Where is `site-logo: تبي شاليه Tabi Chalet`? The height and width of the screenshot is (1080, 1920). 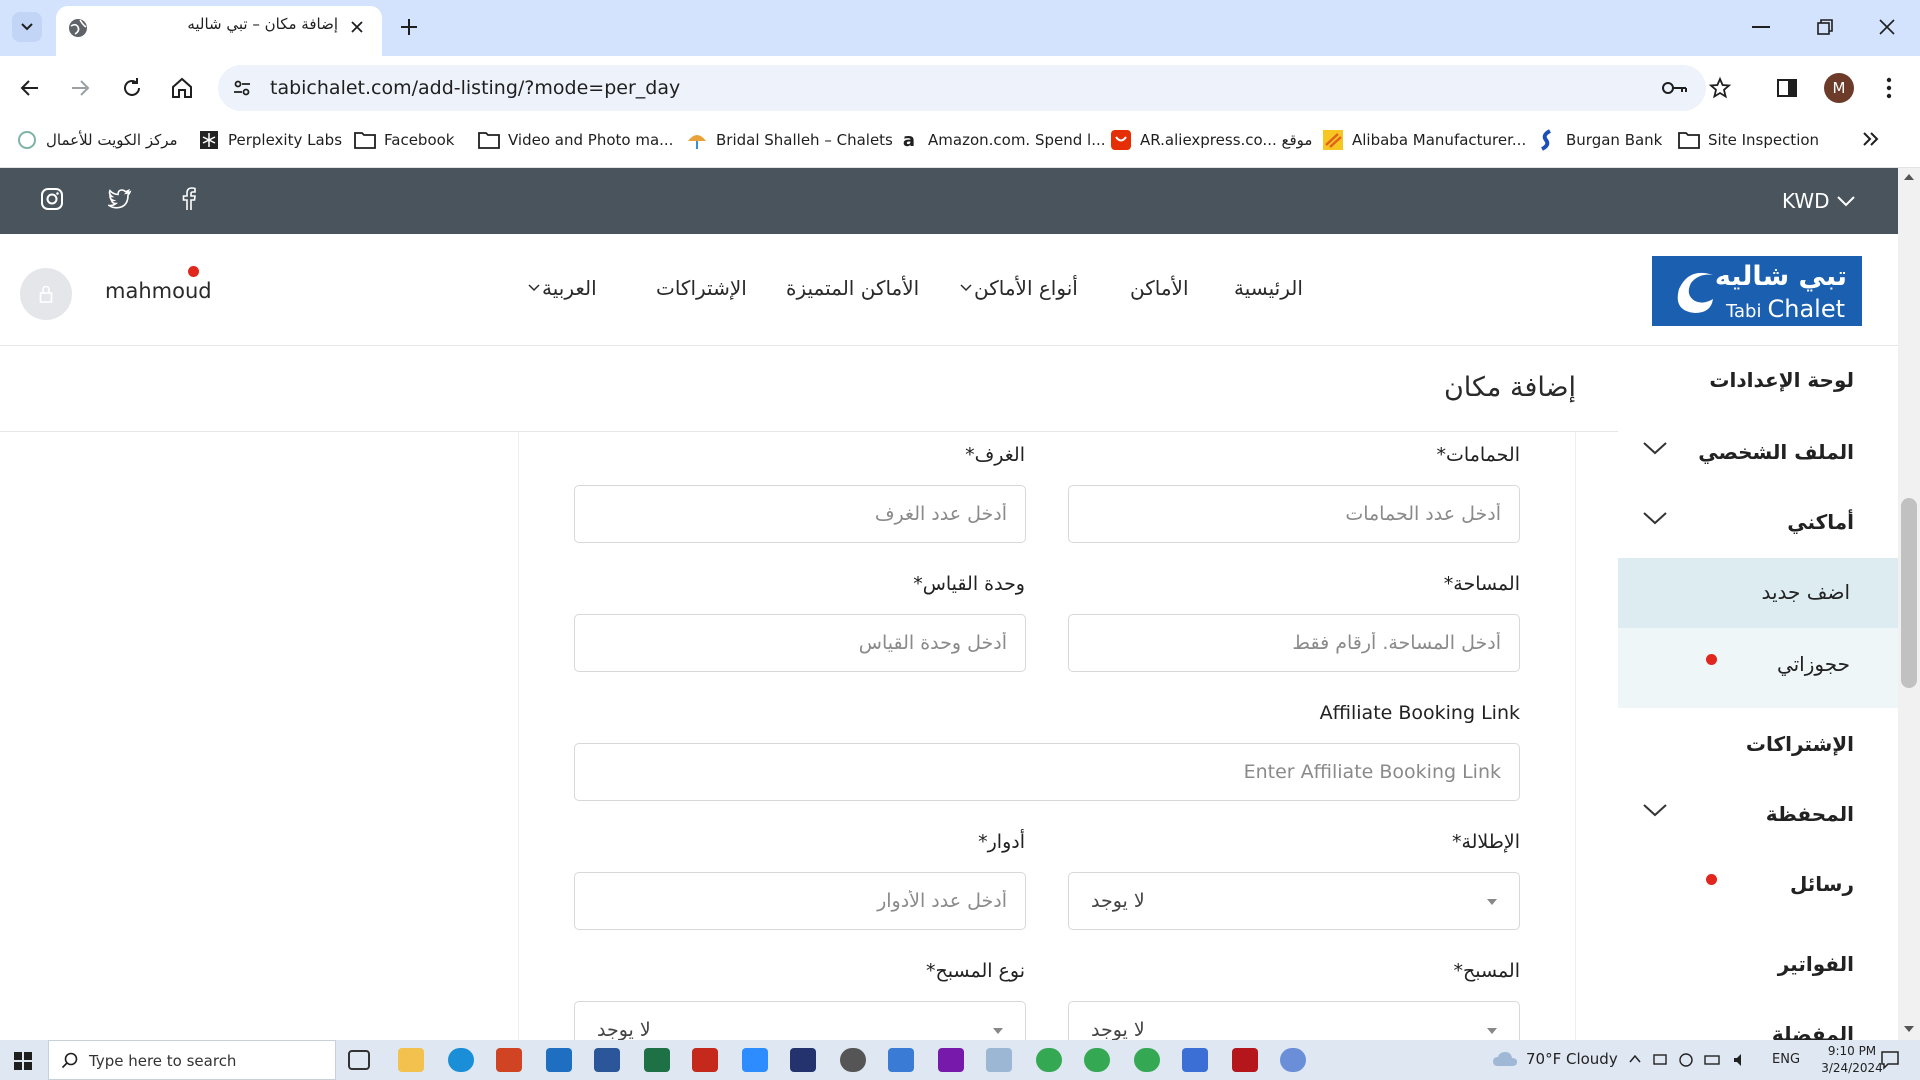
site-logo: تبي شاليه Tabi Chalet is located at coordinates (1757, 291).